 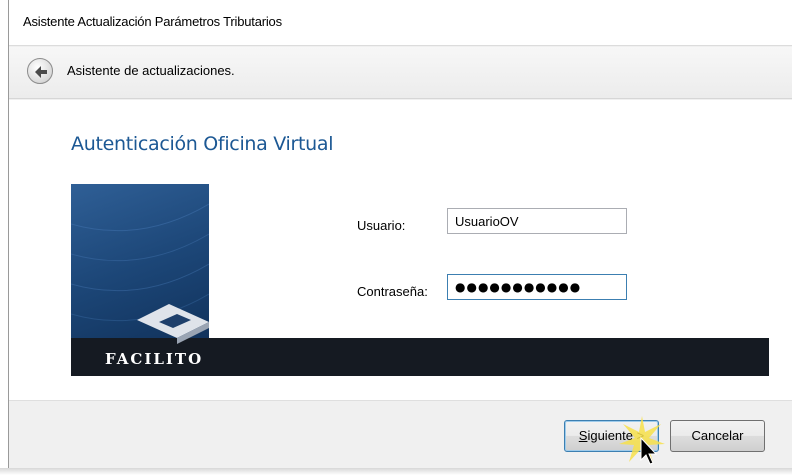 What do you see at coordinates (717, 436) in the screenshot?
I see `cancel-button: Cancelar` at bounding box center [717, 436].